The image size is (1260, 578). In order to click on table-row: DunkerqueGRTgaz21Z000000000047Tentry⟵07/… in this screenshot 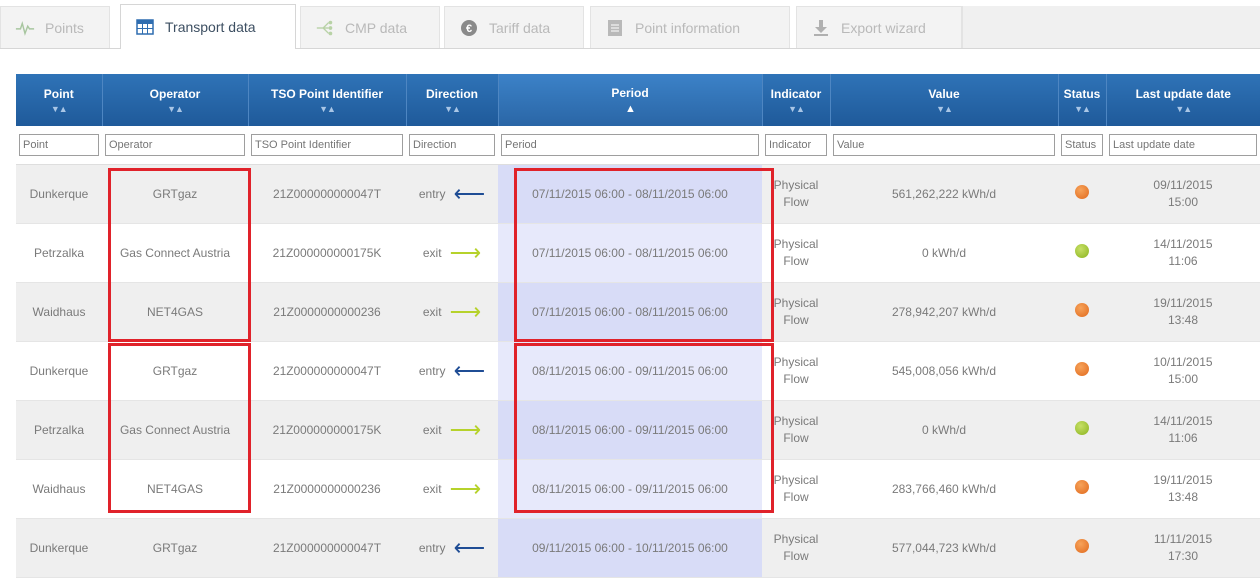, I will do `click(638, 194)`.